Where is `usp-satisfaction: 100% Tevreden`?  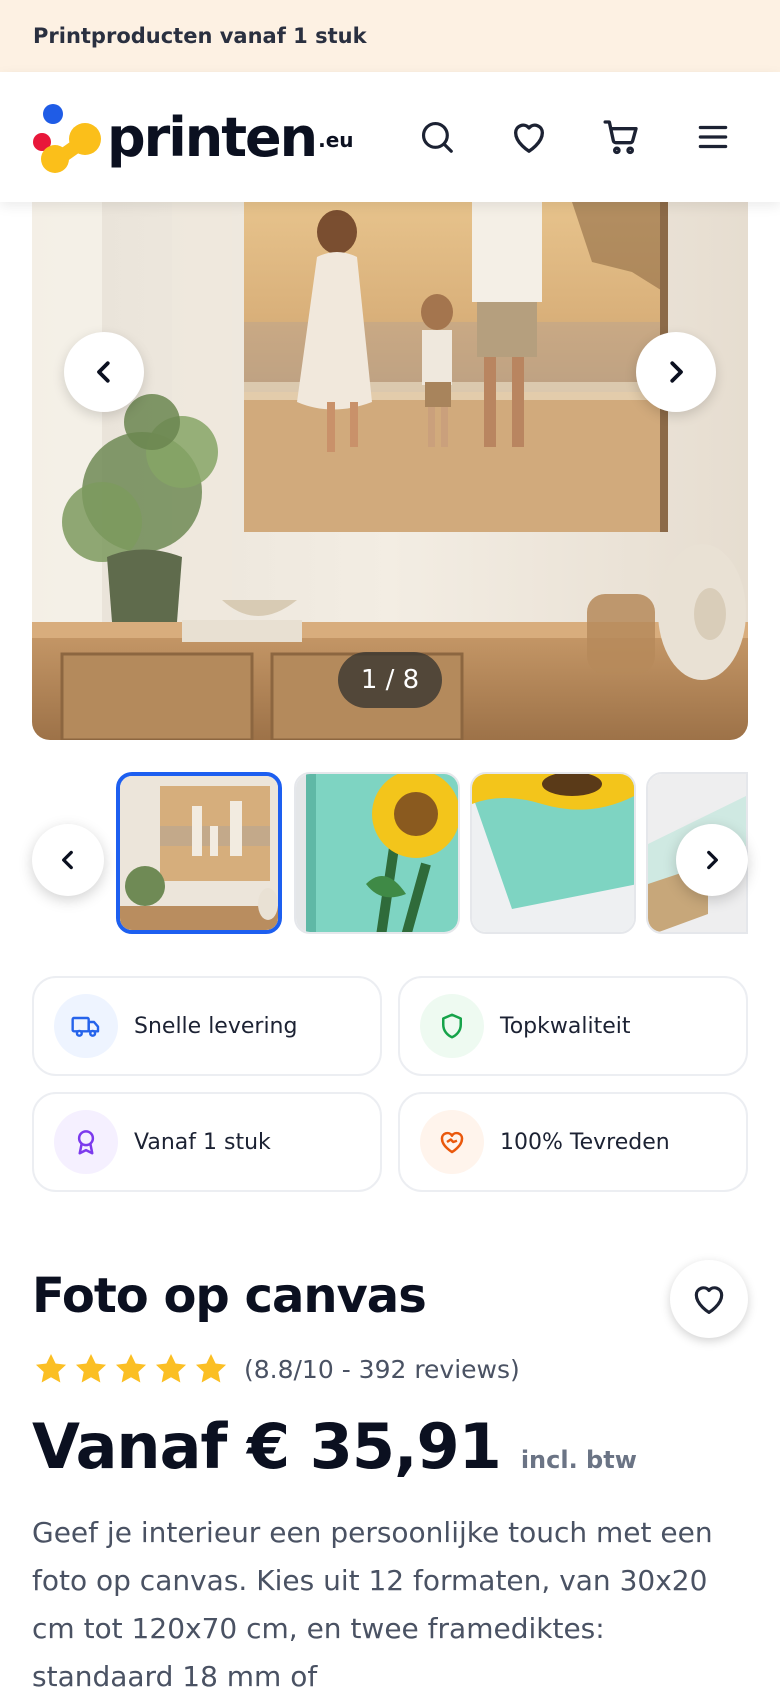
usp-satisfaction: 100% Tevreden is located at coordinates (573, 1142).